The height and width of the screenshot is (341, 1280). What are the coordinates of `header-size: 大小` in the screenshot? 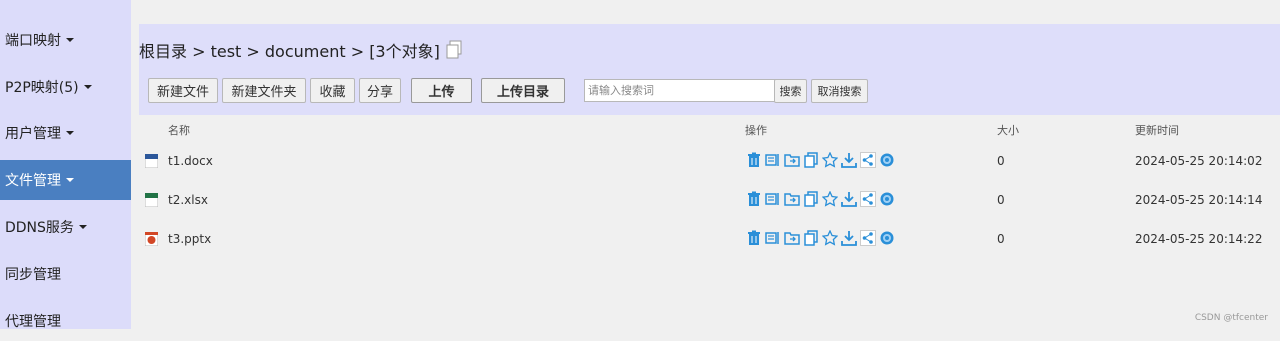 It's located at (1008, 130).